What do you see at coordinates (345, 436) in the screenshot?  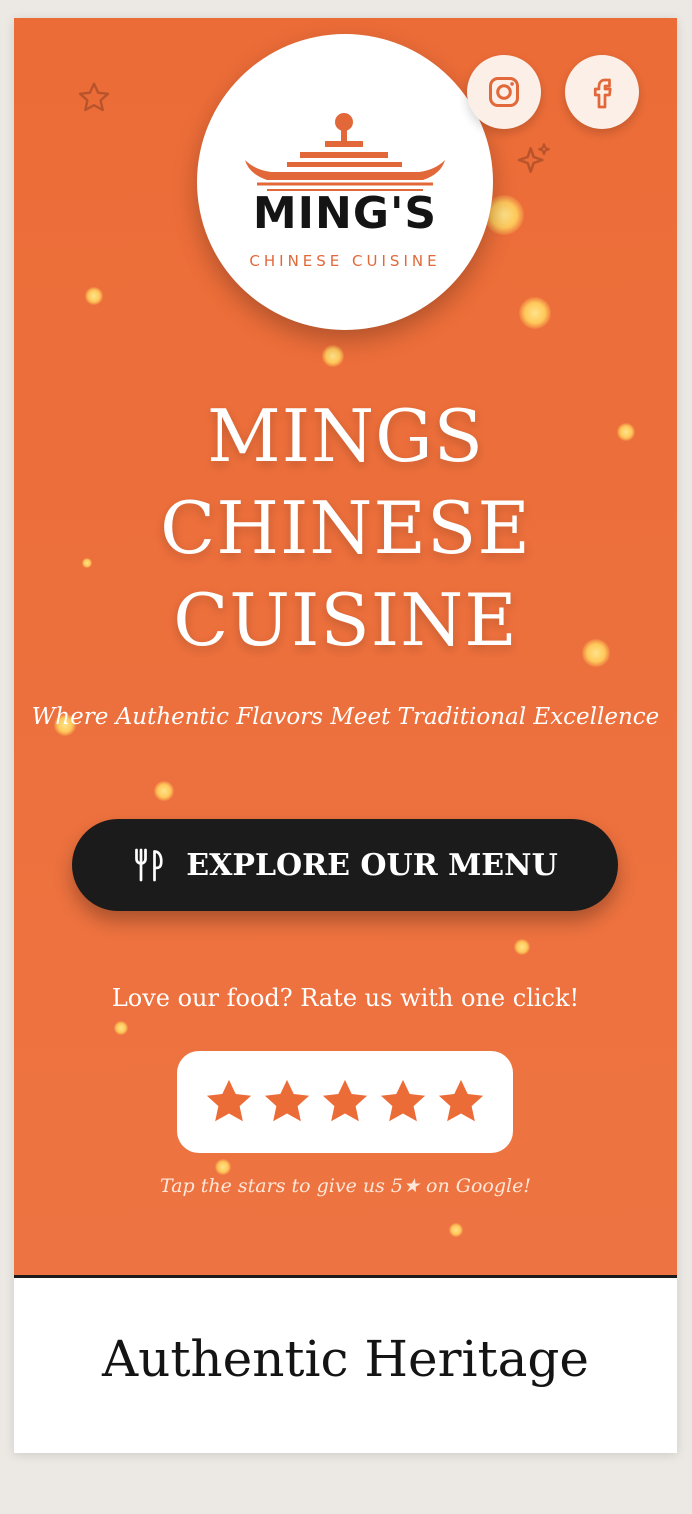 I see `hero-title-line-1: MINGS` at bounding box center [345, 436].